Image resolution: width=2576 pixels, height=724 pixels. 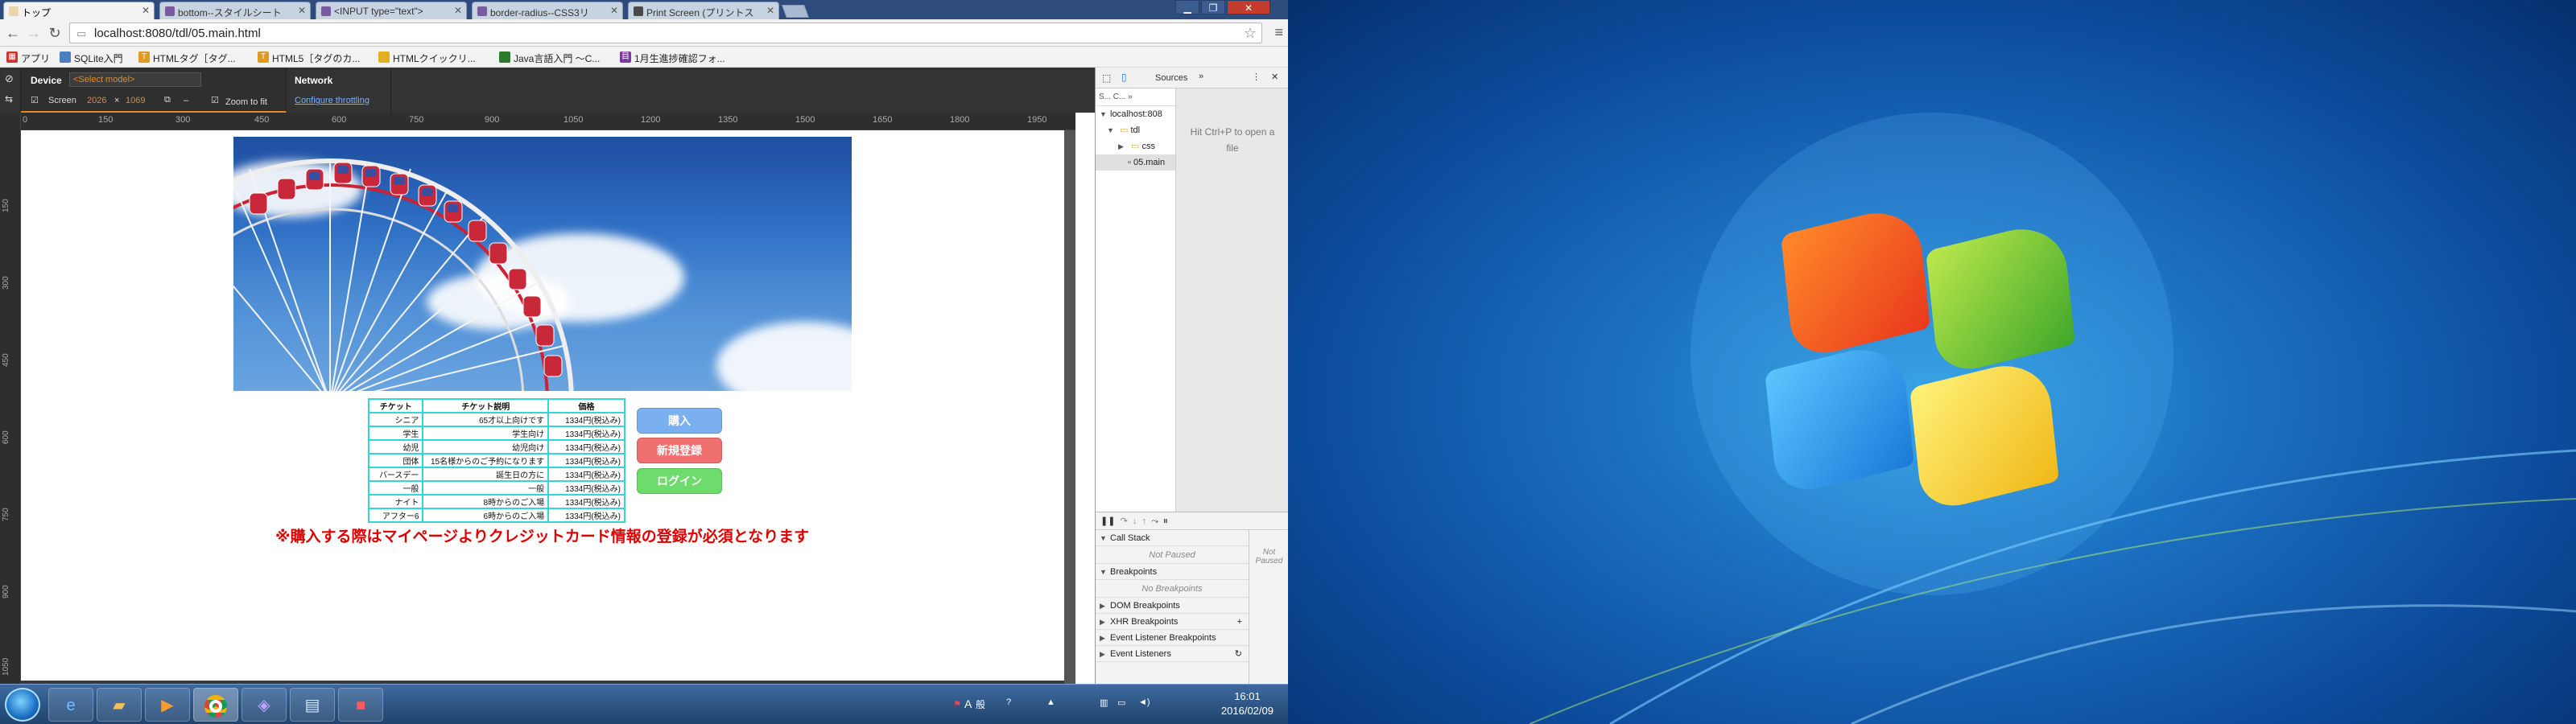 What do you see at coordinates (263, 57) in the screenshot?
I see `bookmark-icon: T` at bounding box center [263, 57].